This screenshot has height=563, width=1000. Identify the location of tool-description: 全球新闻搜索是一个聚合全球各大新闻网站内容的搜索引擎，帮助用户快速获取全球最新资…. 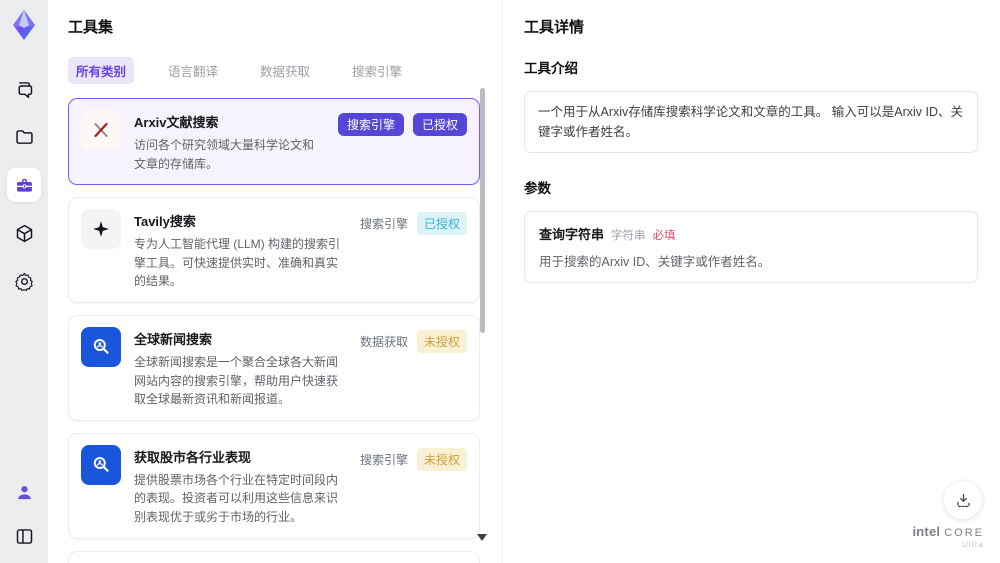
(236, 380).